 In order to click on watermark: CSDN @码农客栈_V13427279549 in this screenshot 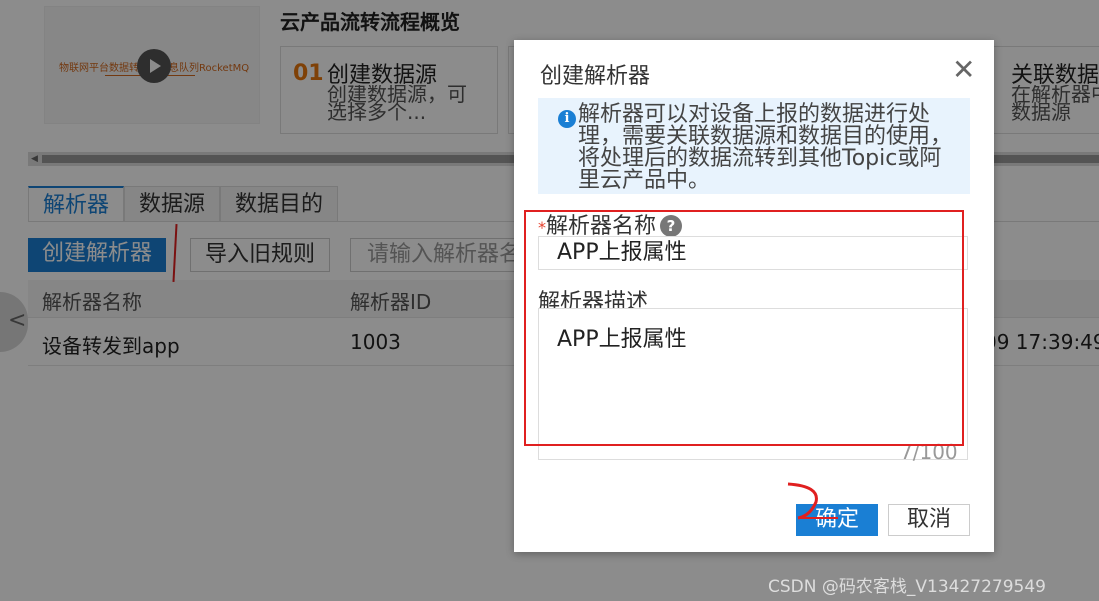, I will do `click(907, 587)`.